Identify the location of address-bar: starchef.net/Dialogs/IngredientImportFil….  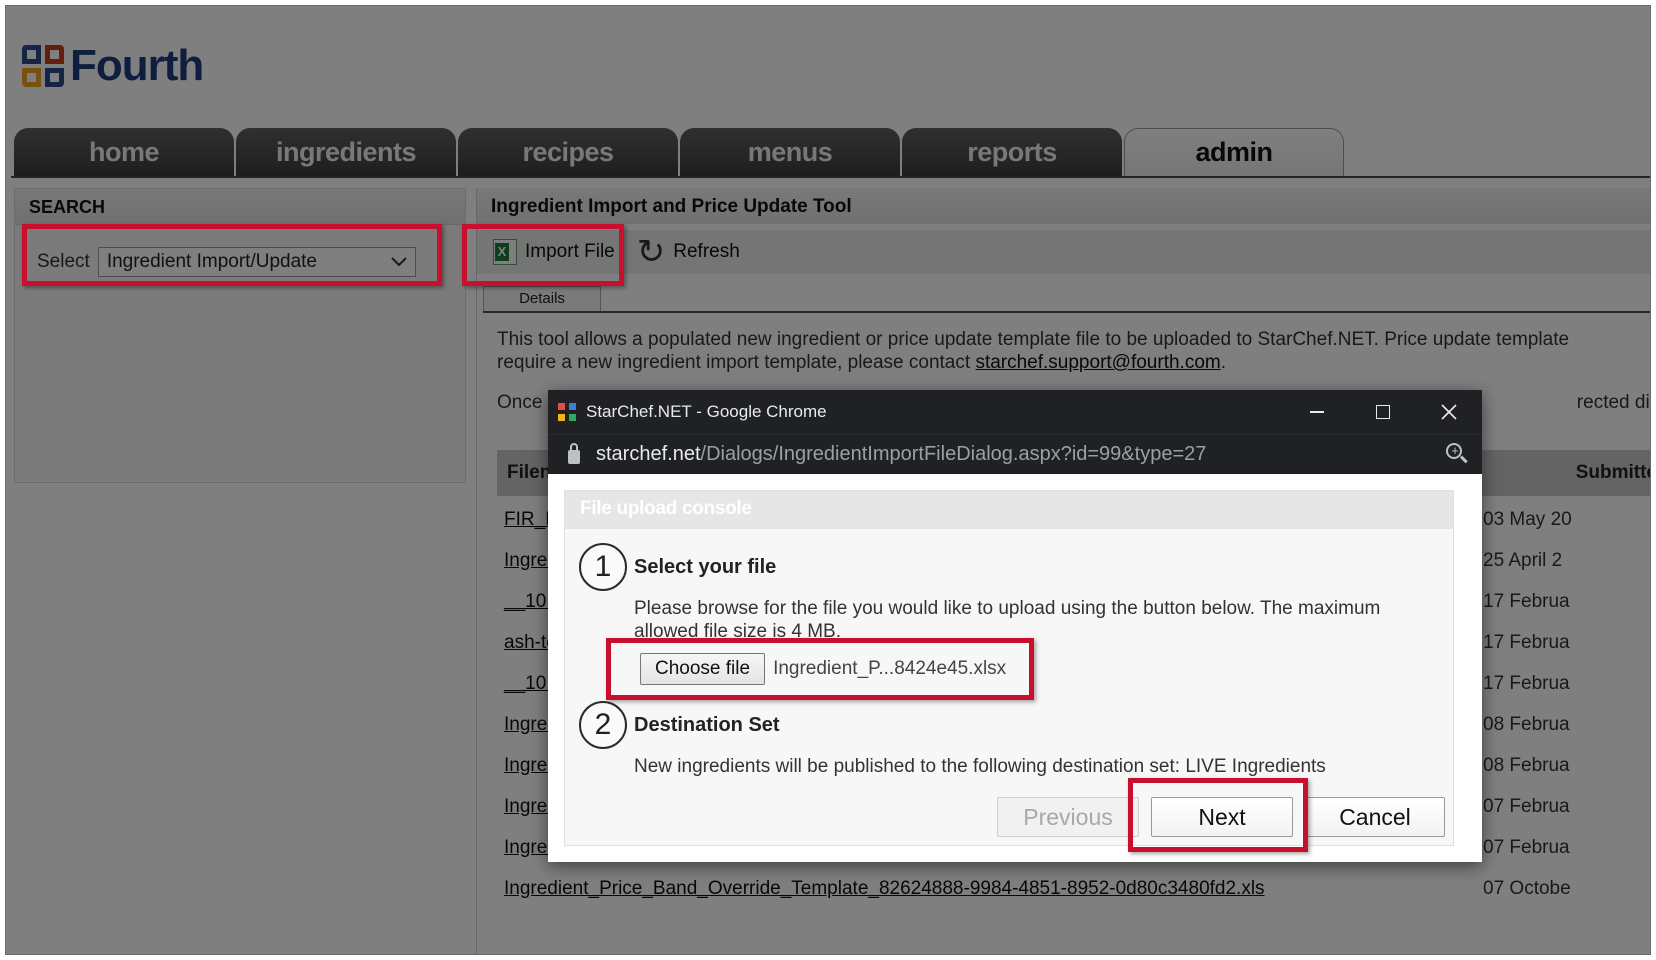
(1015, 454).